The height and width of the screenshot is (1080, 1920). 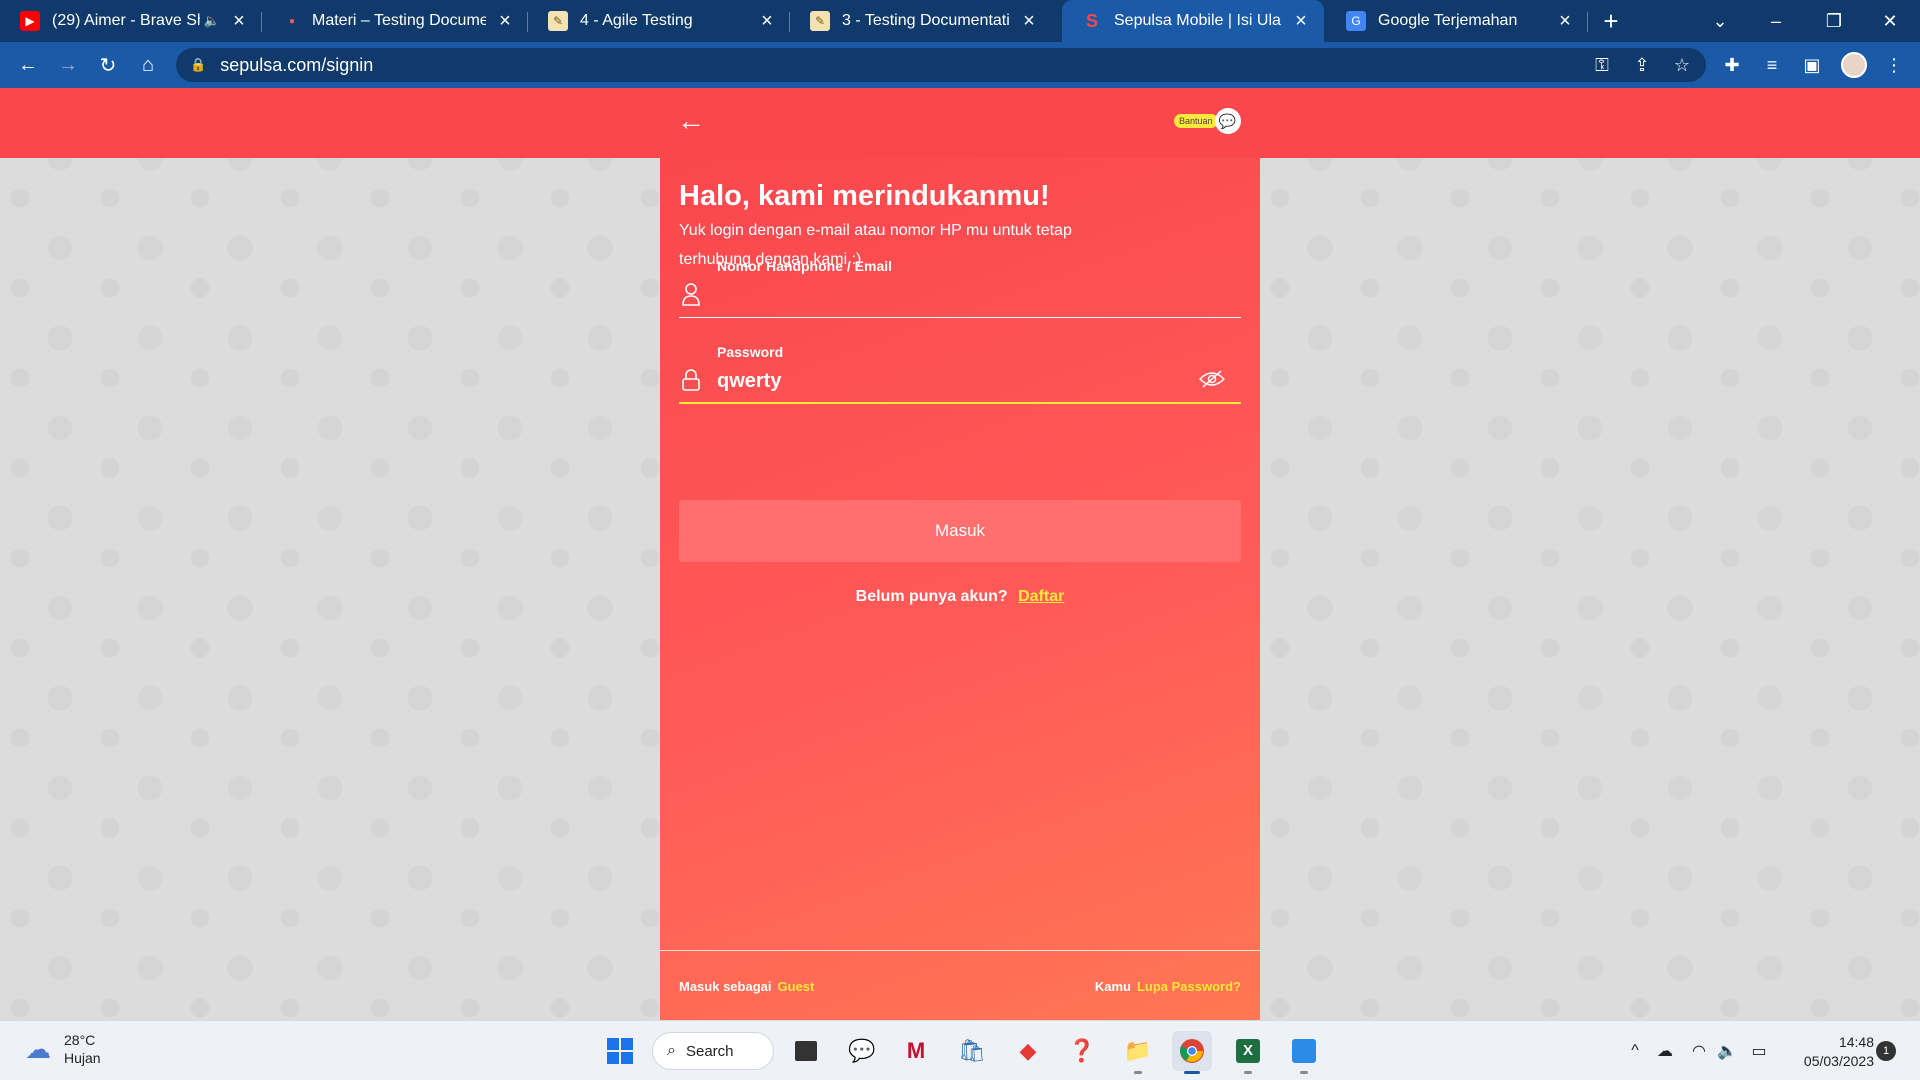 I want to click on guest-login: Masuk sebagai Guest, so click(x=746, y=986).